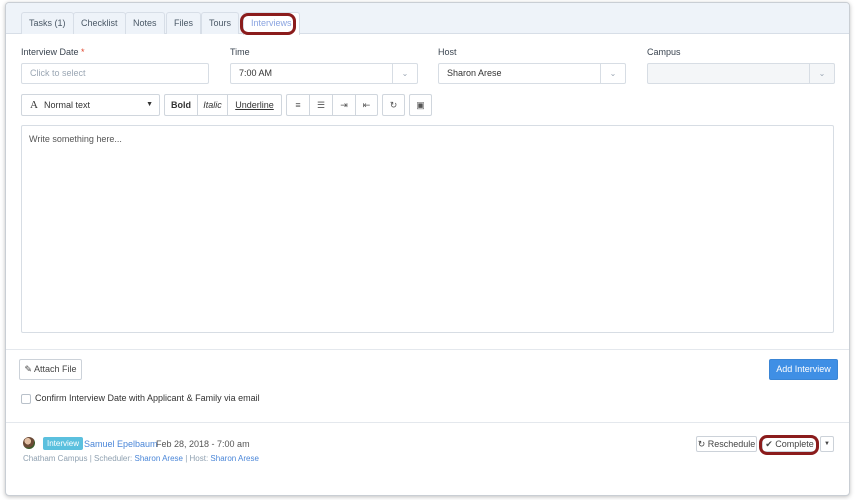 This screenshot has height=500, width=855. What do you see at coordinates (220, 23) in the screenshot?
I see `tab-tours: Tours` at bounding box center [220, 23].